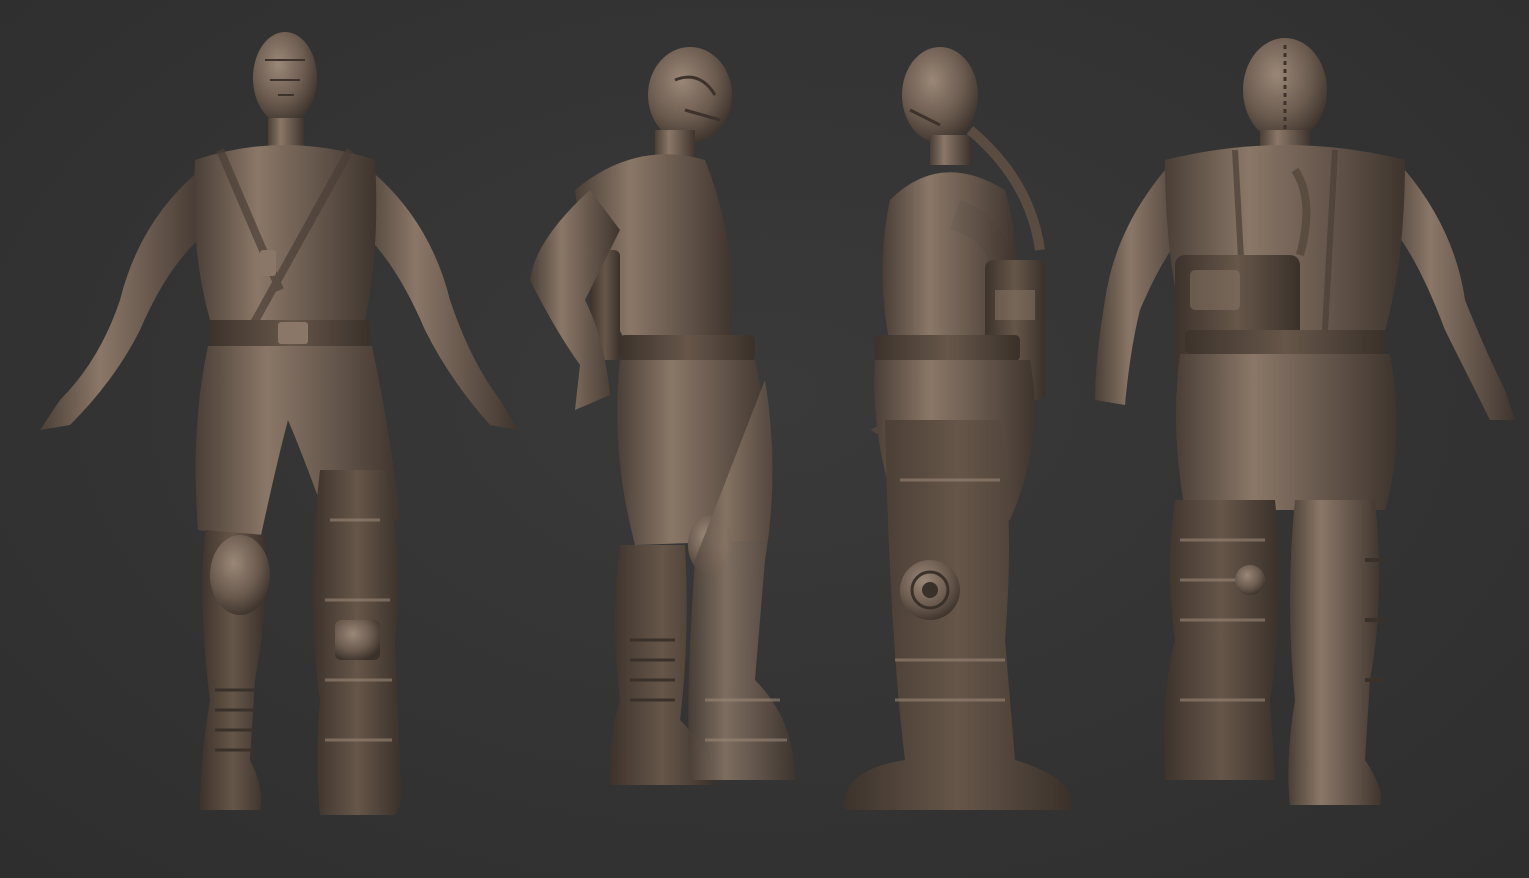  What do you see at coordinates (958, 428) in the screenshot?
I see `side-view` at bounding box center [958, 428].